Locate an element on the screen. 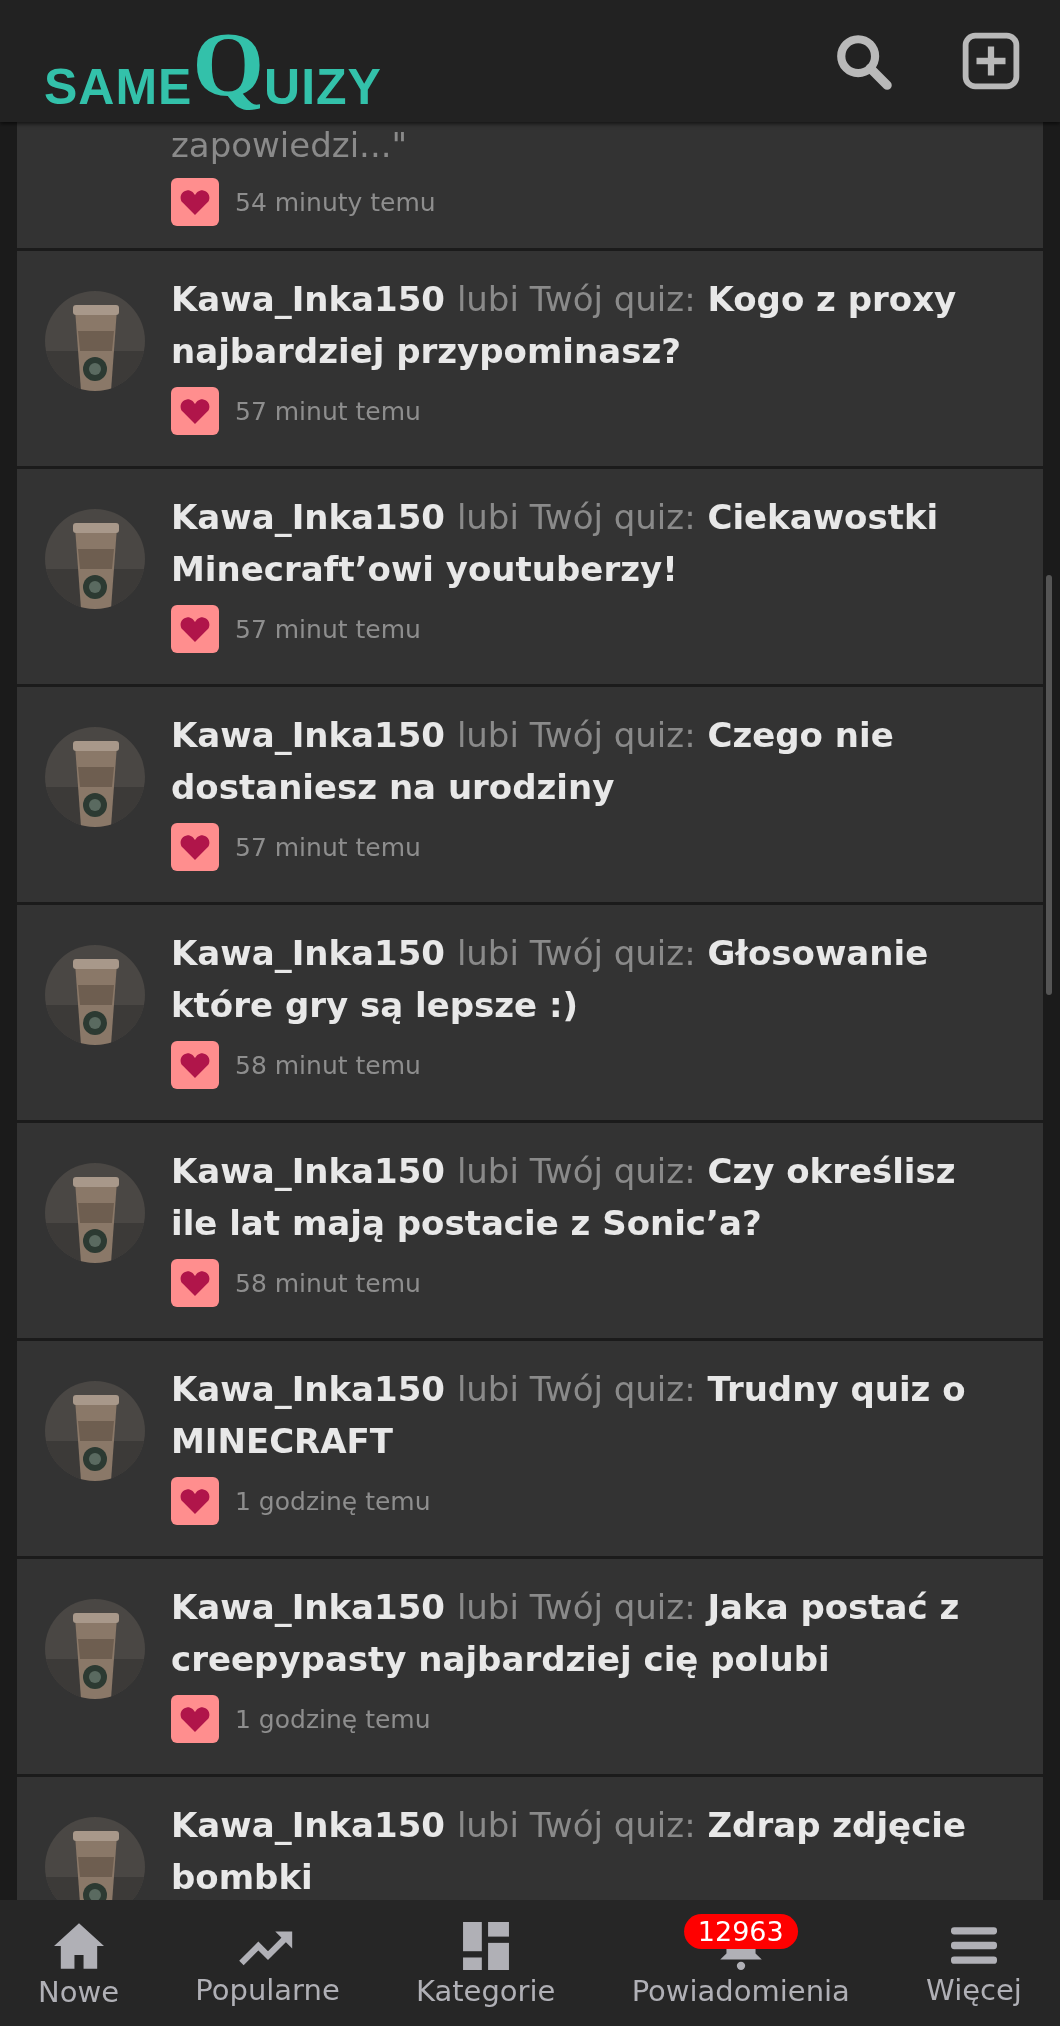 This screenshot has width=1060, height=2026. notification-text: Kawa_Inka150 lubi Twój quiz: Zdrap zdjęcie bombki is located at coordinates (569, 1851).